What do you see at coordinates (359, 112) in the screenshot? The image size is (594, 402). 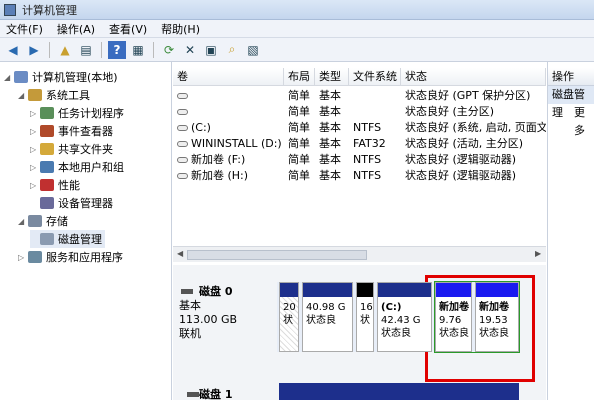 I see `volume-row: 简单 基本 状态良好 (主分区)` at bounding box center [359, 112].